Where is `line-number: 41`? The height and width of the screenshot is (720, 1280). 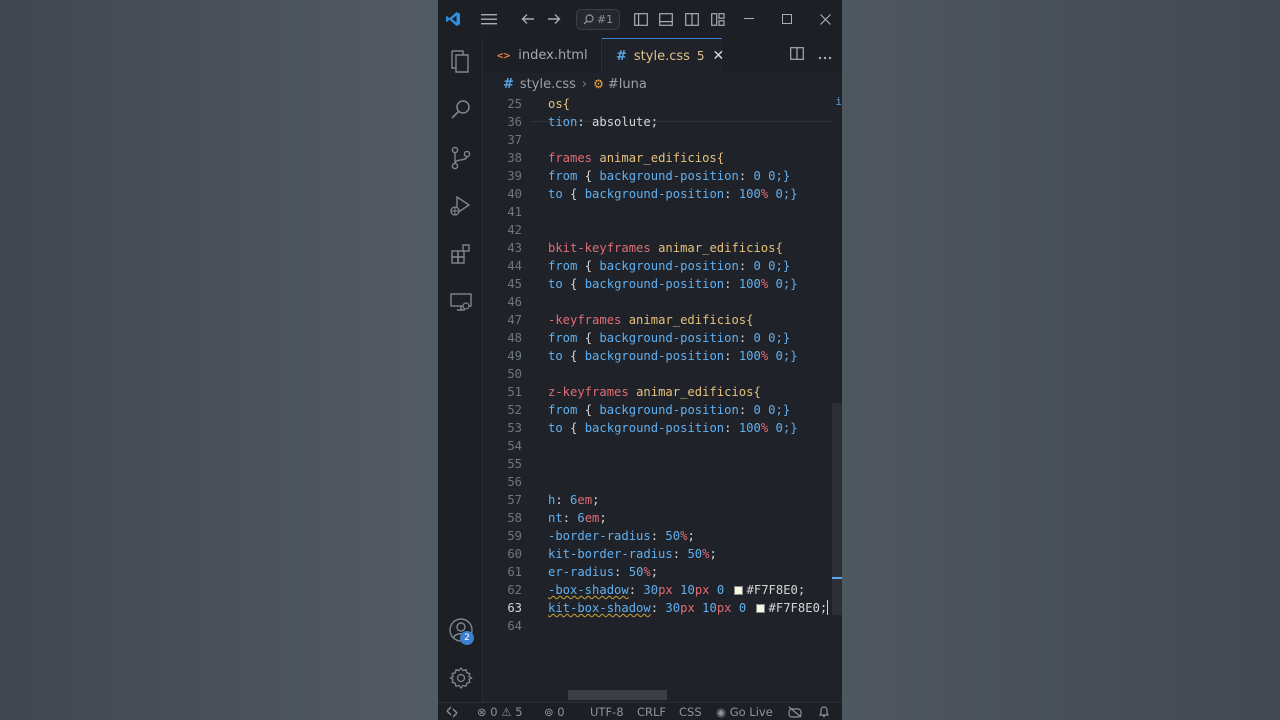 line-number: 41 is located at coordinates (514, 212).